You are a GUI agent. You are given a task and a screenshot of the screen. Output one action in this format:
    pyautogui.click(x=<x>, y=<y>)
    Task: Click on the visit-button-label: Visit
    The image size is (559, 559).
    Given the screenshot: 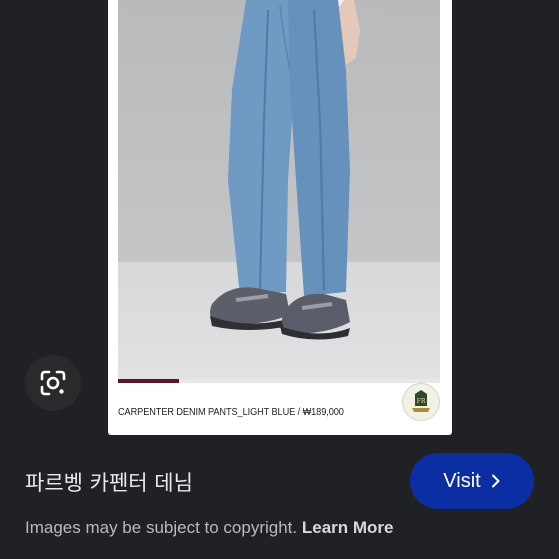 What is the action you would take?
    pyautogui.click(x=462, y=480)
    